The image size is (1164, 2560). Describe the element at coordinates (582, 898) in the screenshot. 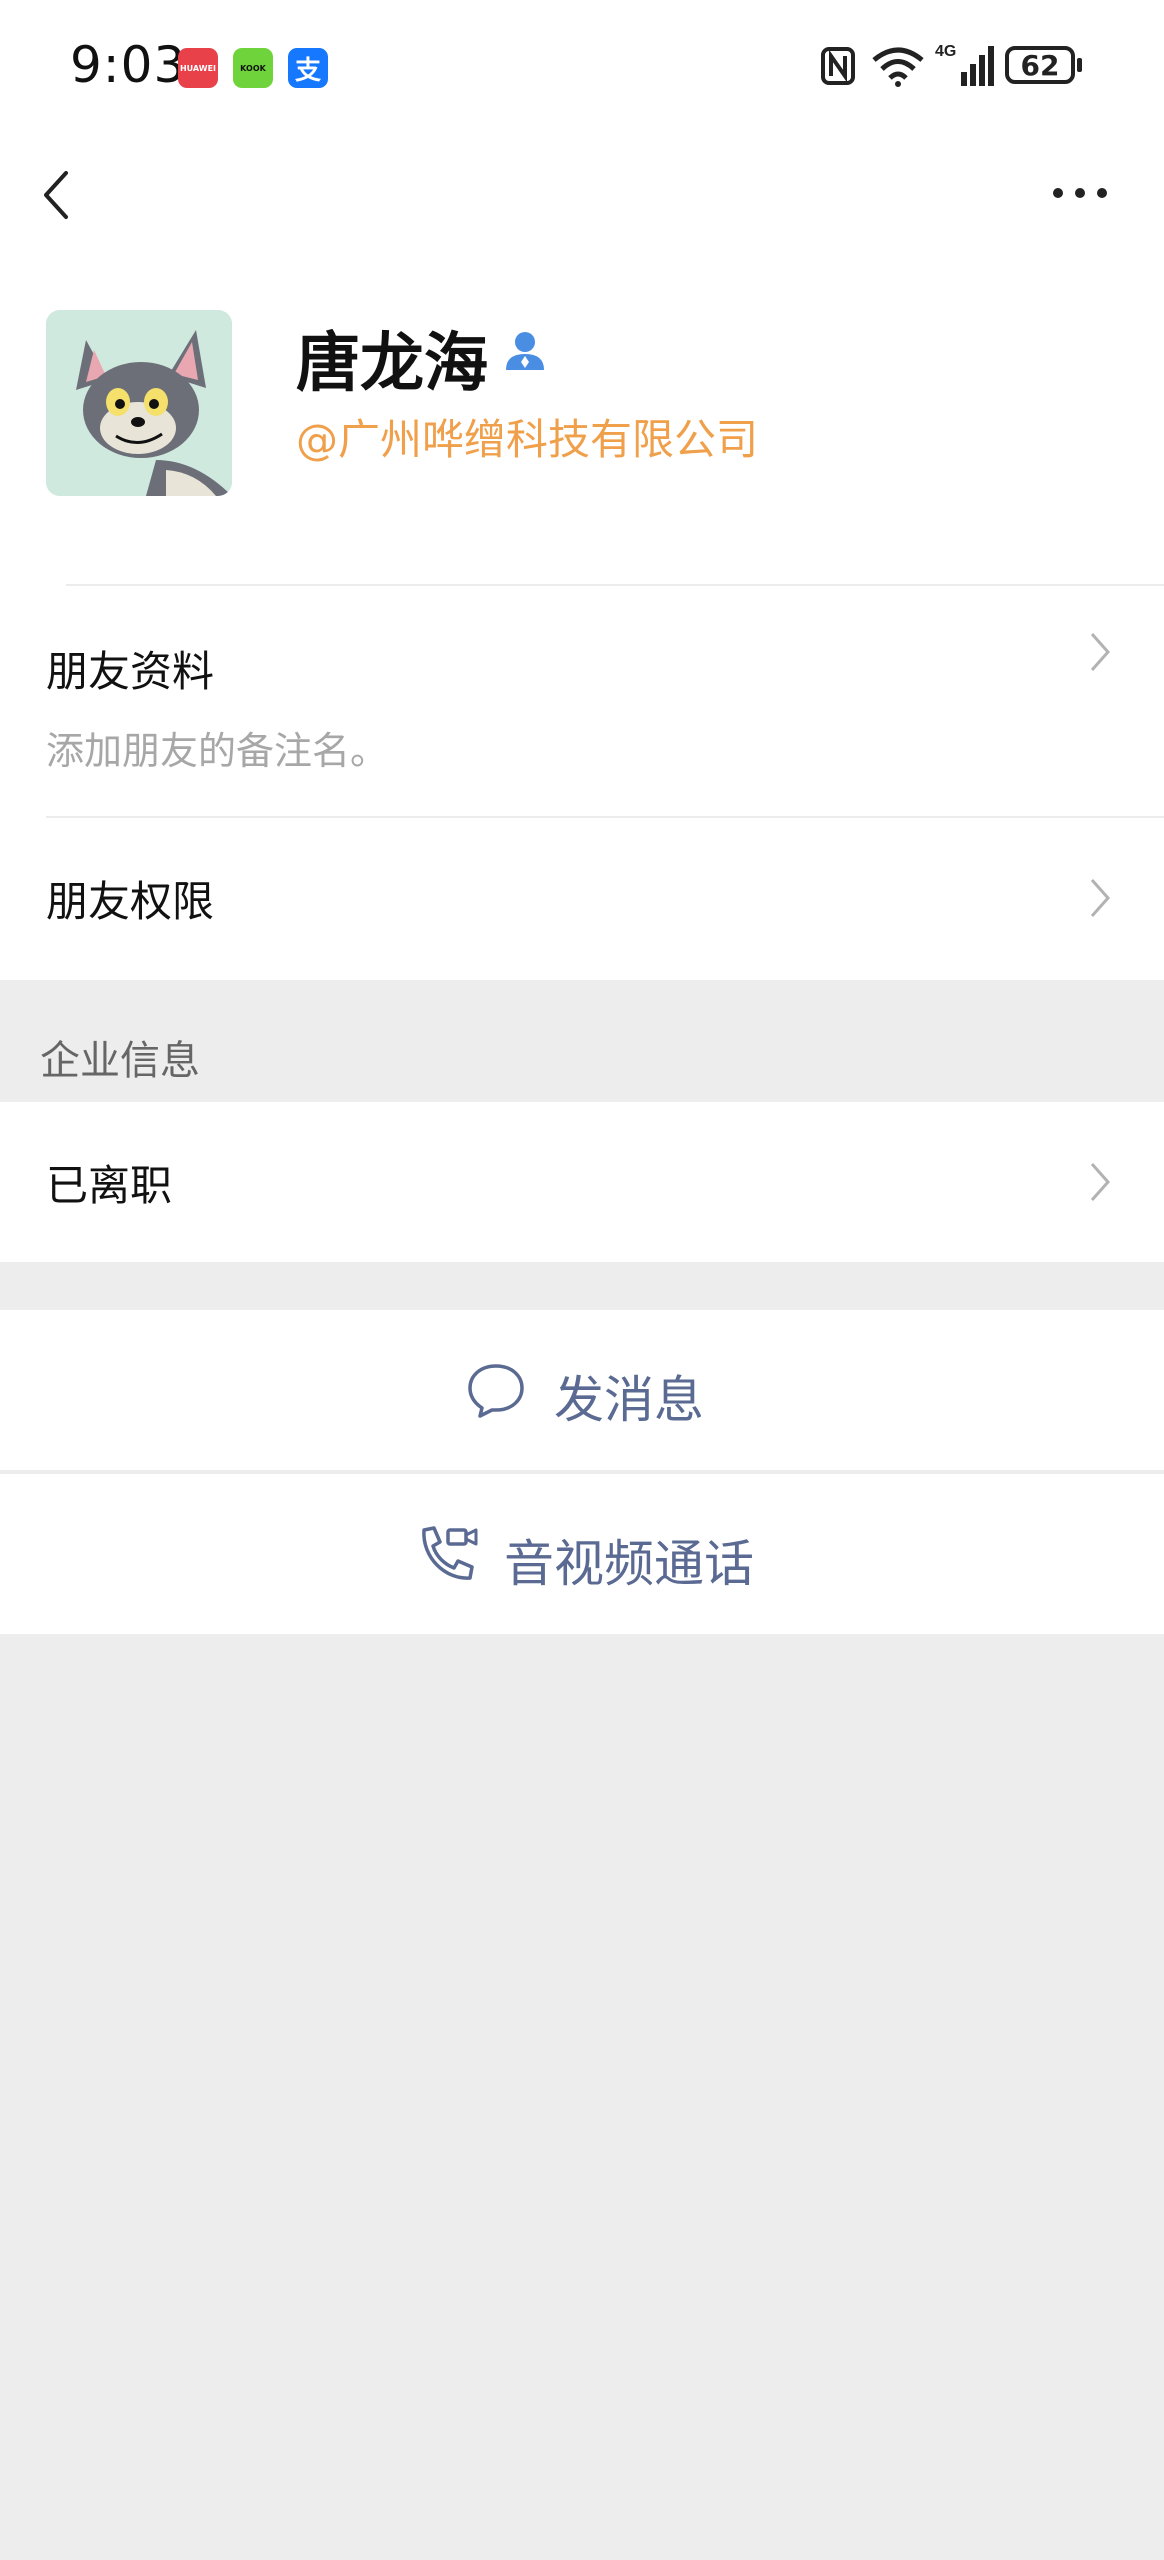

I see `friend-permission-row: 朋友权限` at that location.